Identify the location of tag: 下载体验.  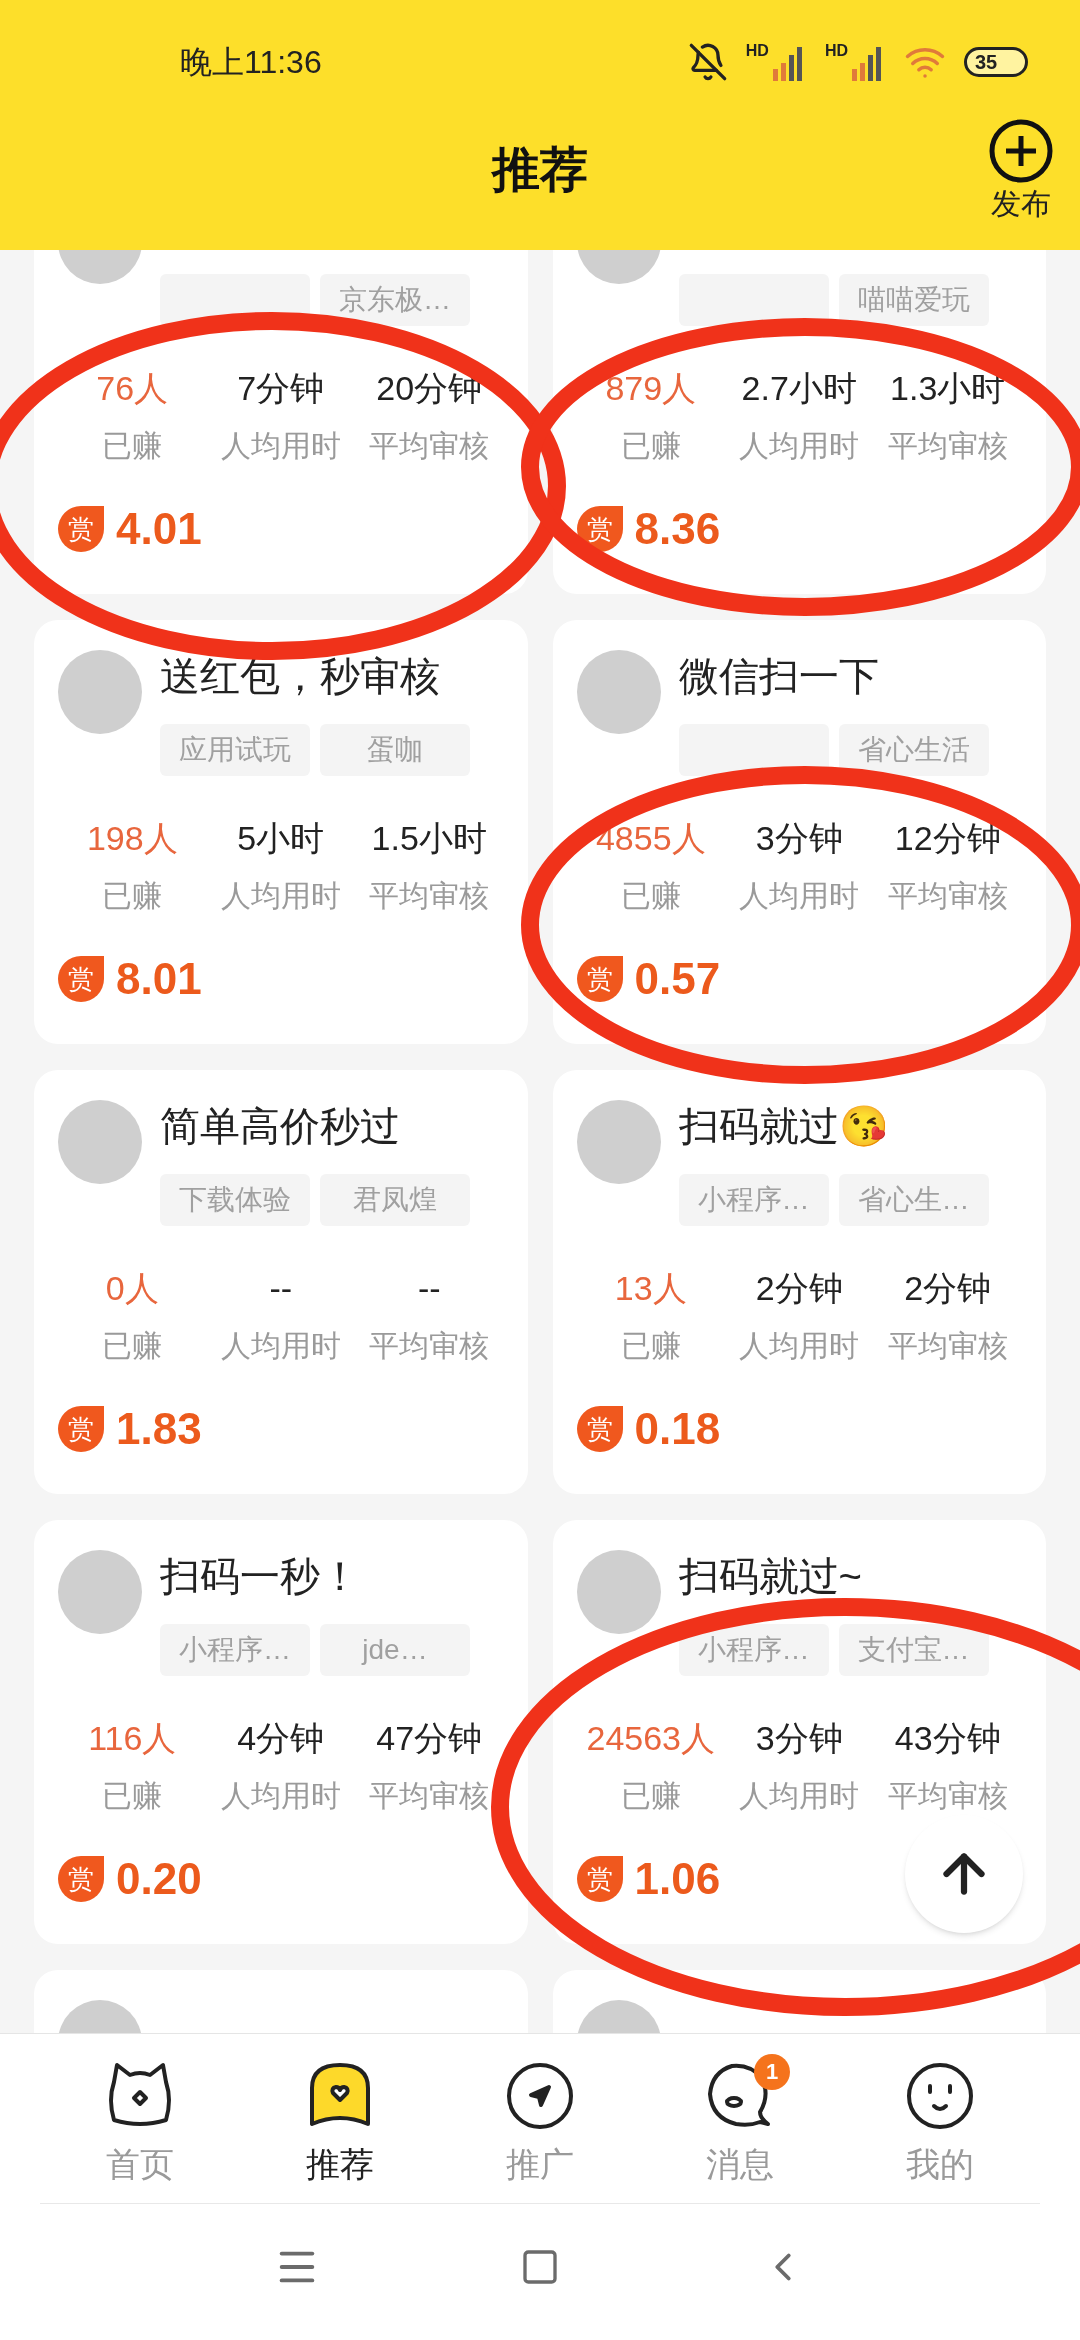
(235, 1200).